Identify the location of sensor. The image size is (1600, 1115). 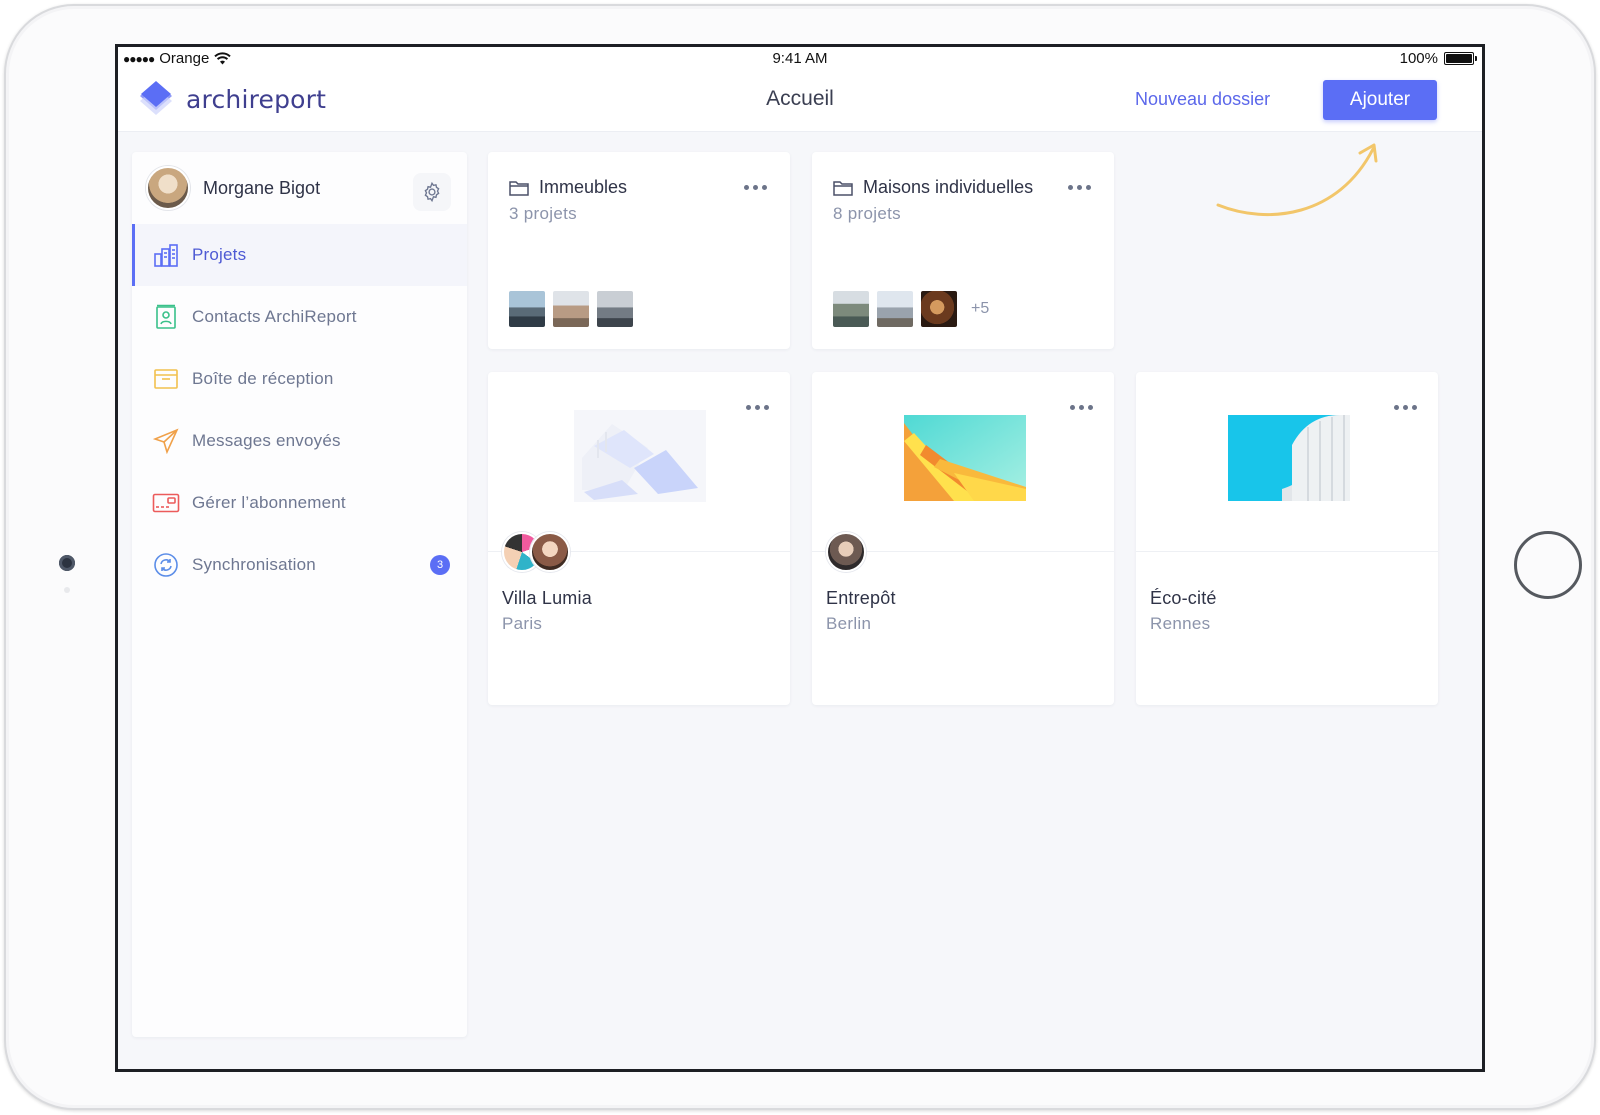
(67, 590).